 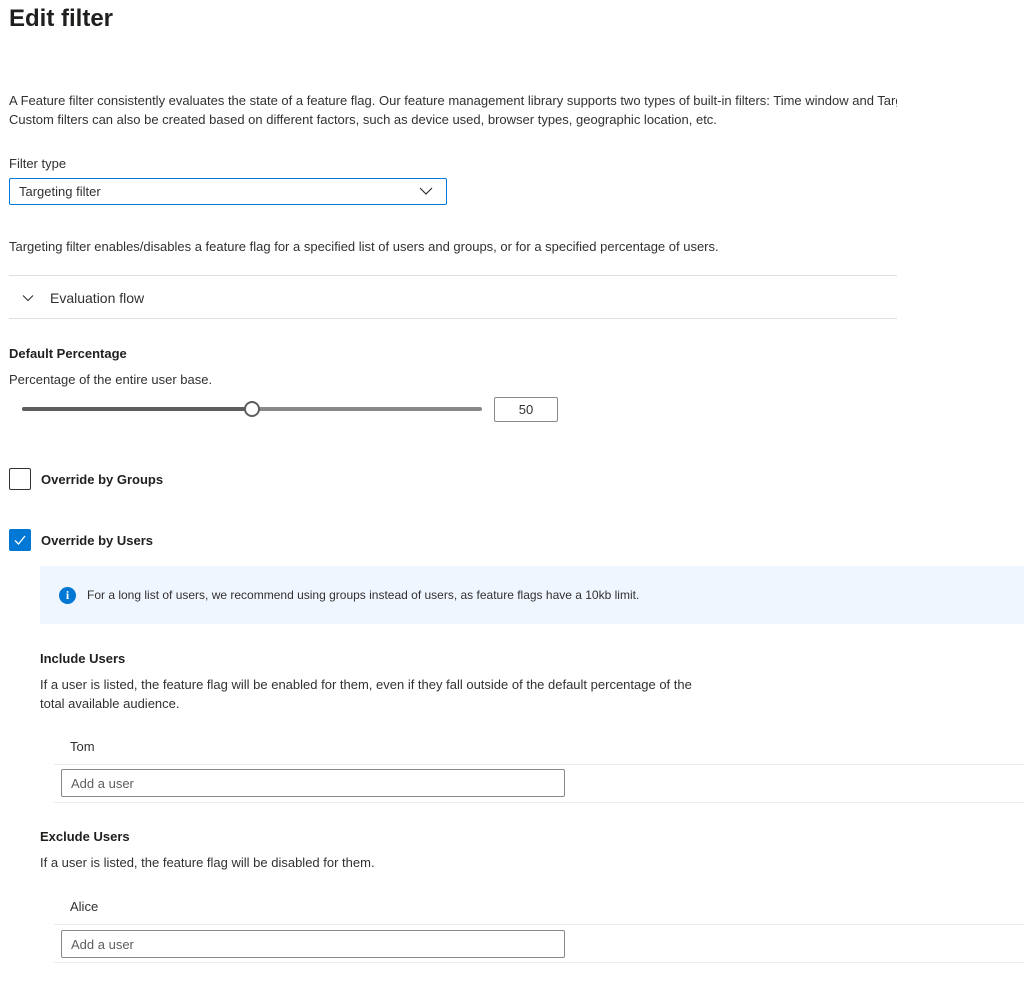 I want to click on divider-bottom, so click(x=453, y=318).